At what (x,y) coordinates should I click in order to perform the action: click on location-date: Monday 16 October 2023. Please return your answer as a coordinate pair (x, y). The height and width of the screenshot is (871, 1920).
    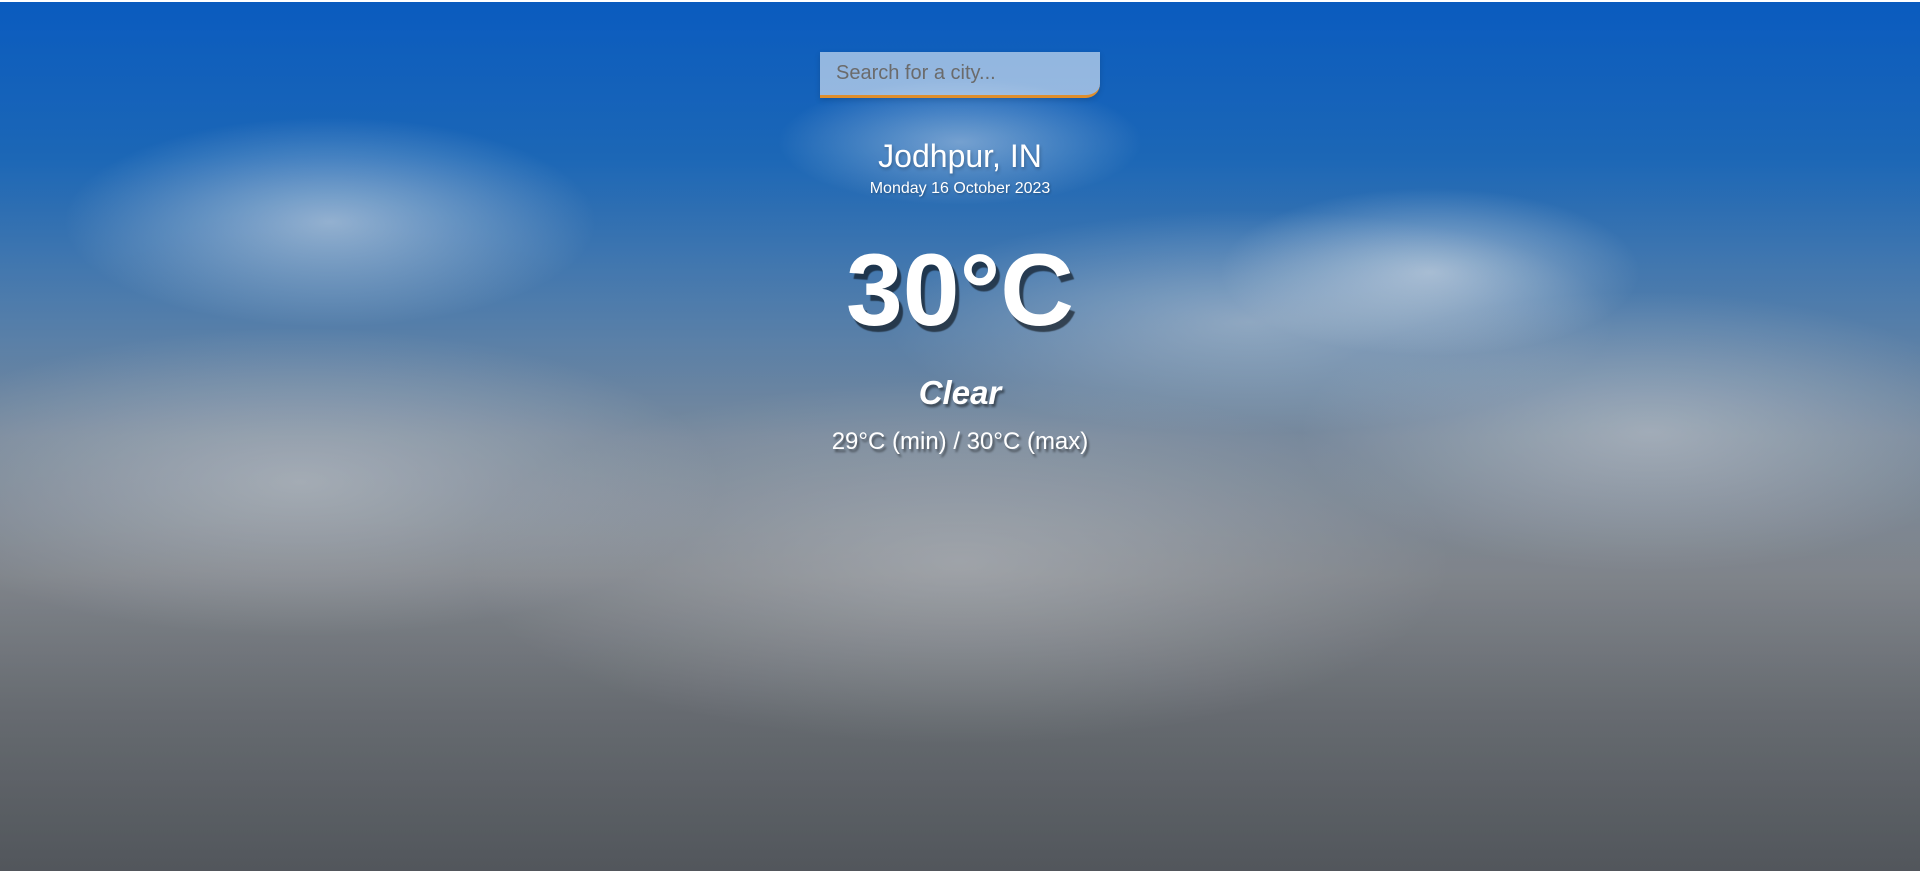
    Looking at the image, I should click on (960, 188).